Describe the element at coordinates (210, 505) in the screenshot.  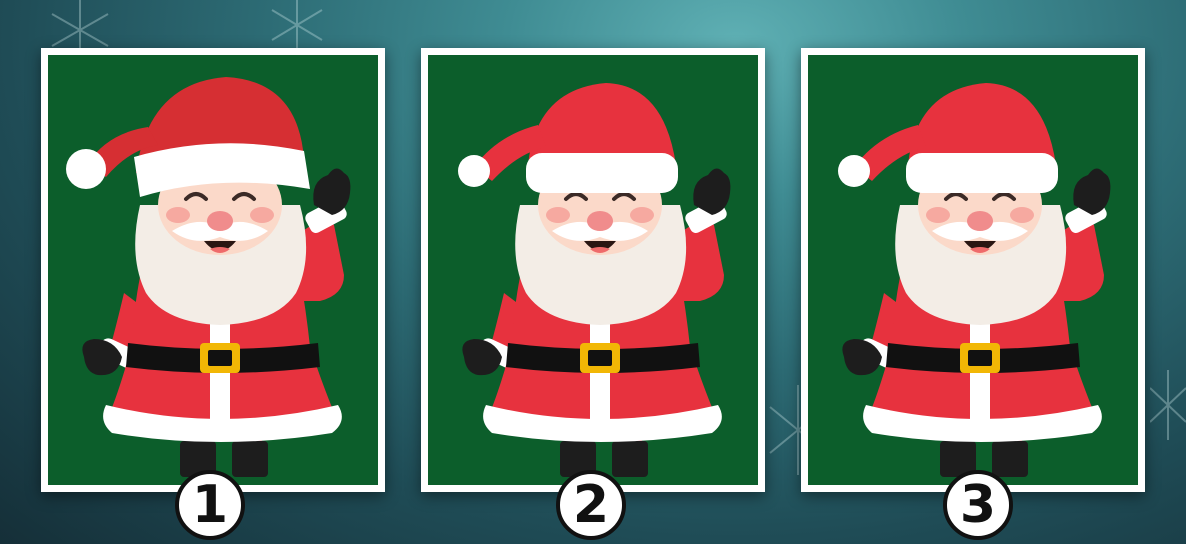
I see `option-number-badge-1: 1` at that location.